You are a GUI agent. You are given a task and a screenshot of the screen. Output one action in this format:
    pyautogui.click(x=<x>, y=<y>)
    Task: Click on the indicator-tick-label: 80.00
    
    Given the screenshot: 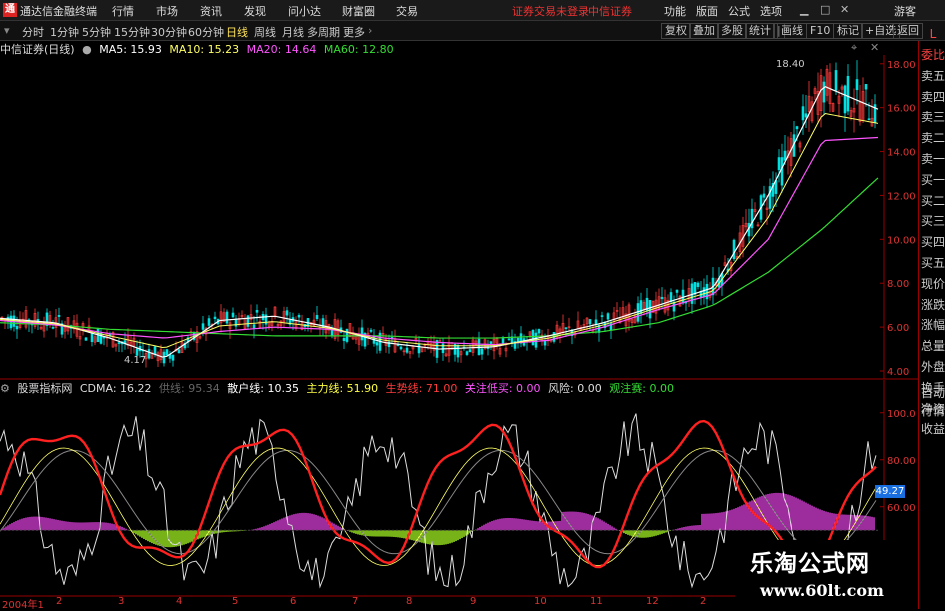 What is the action you would take?
    pyautogui.click(x=901, y=461)
    